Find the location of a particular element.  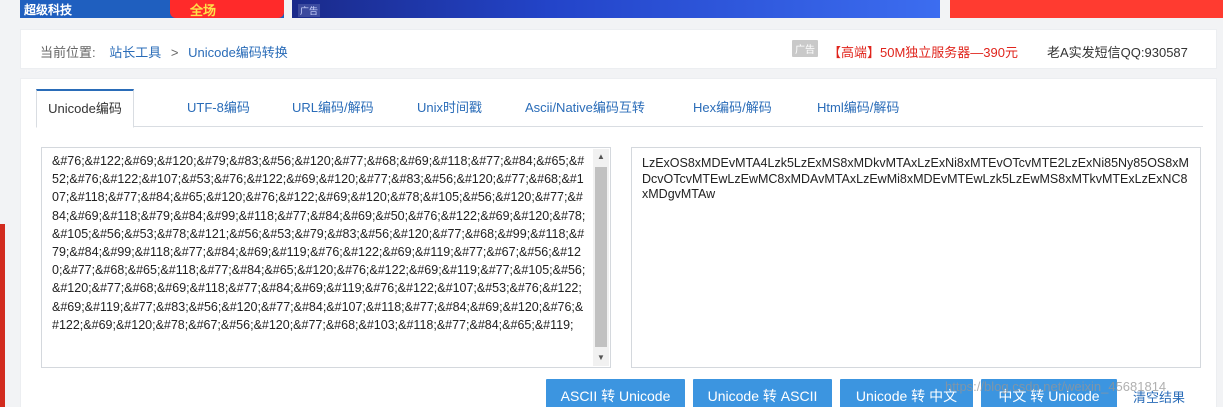

top-ad-left-brand: 超级科技 is located at coordinates (48, 10).